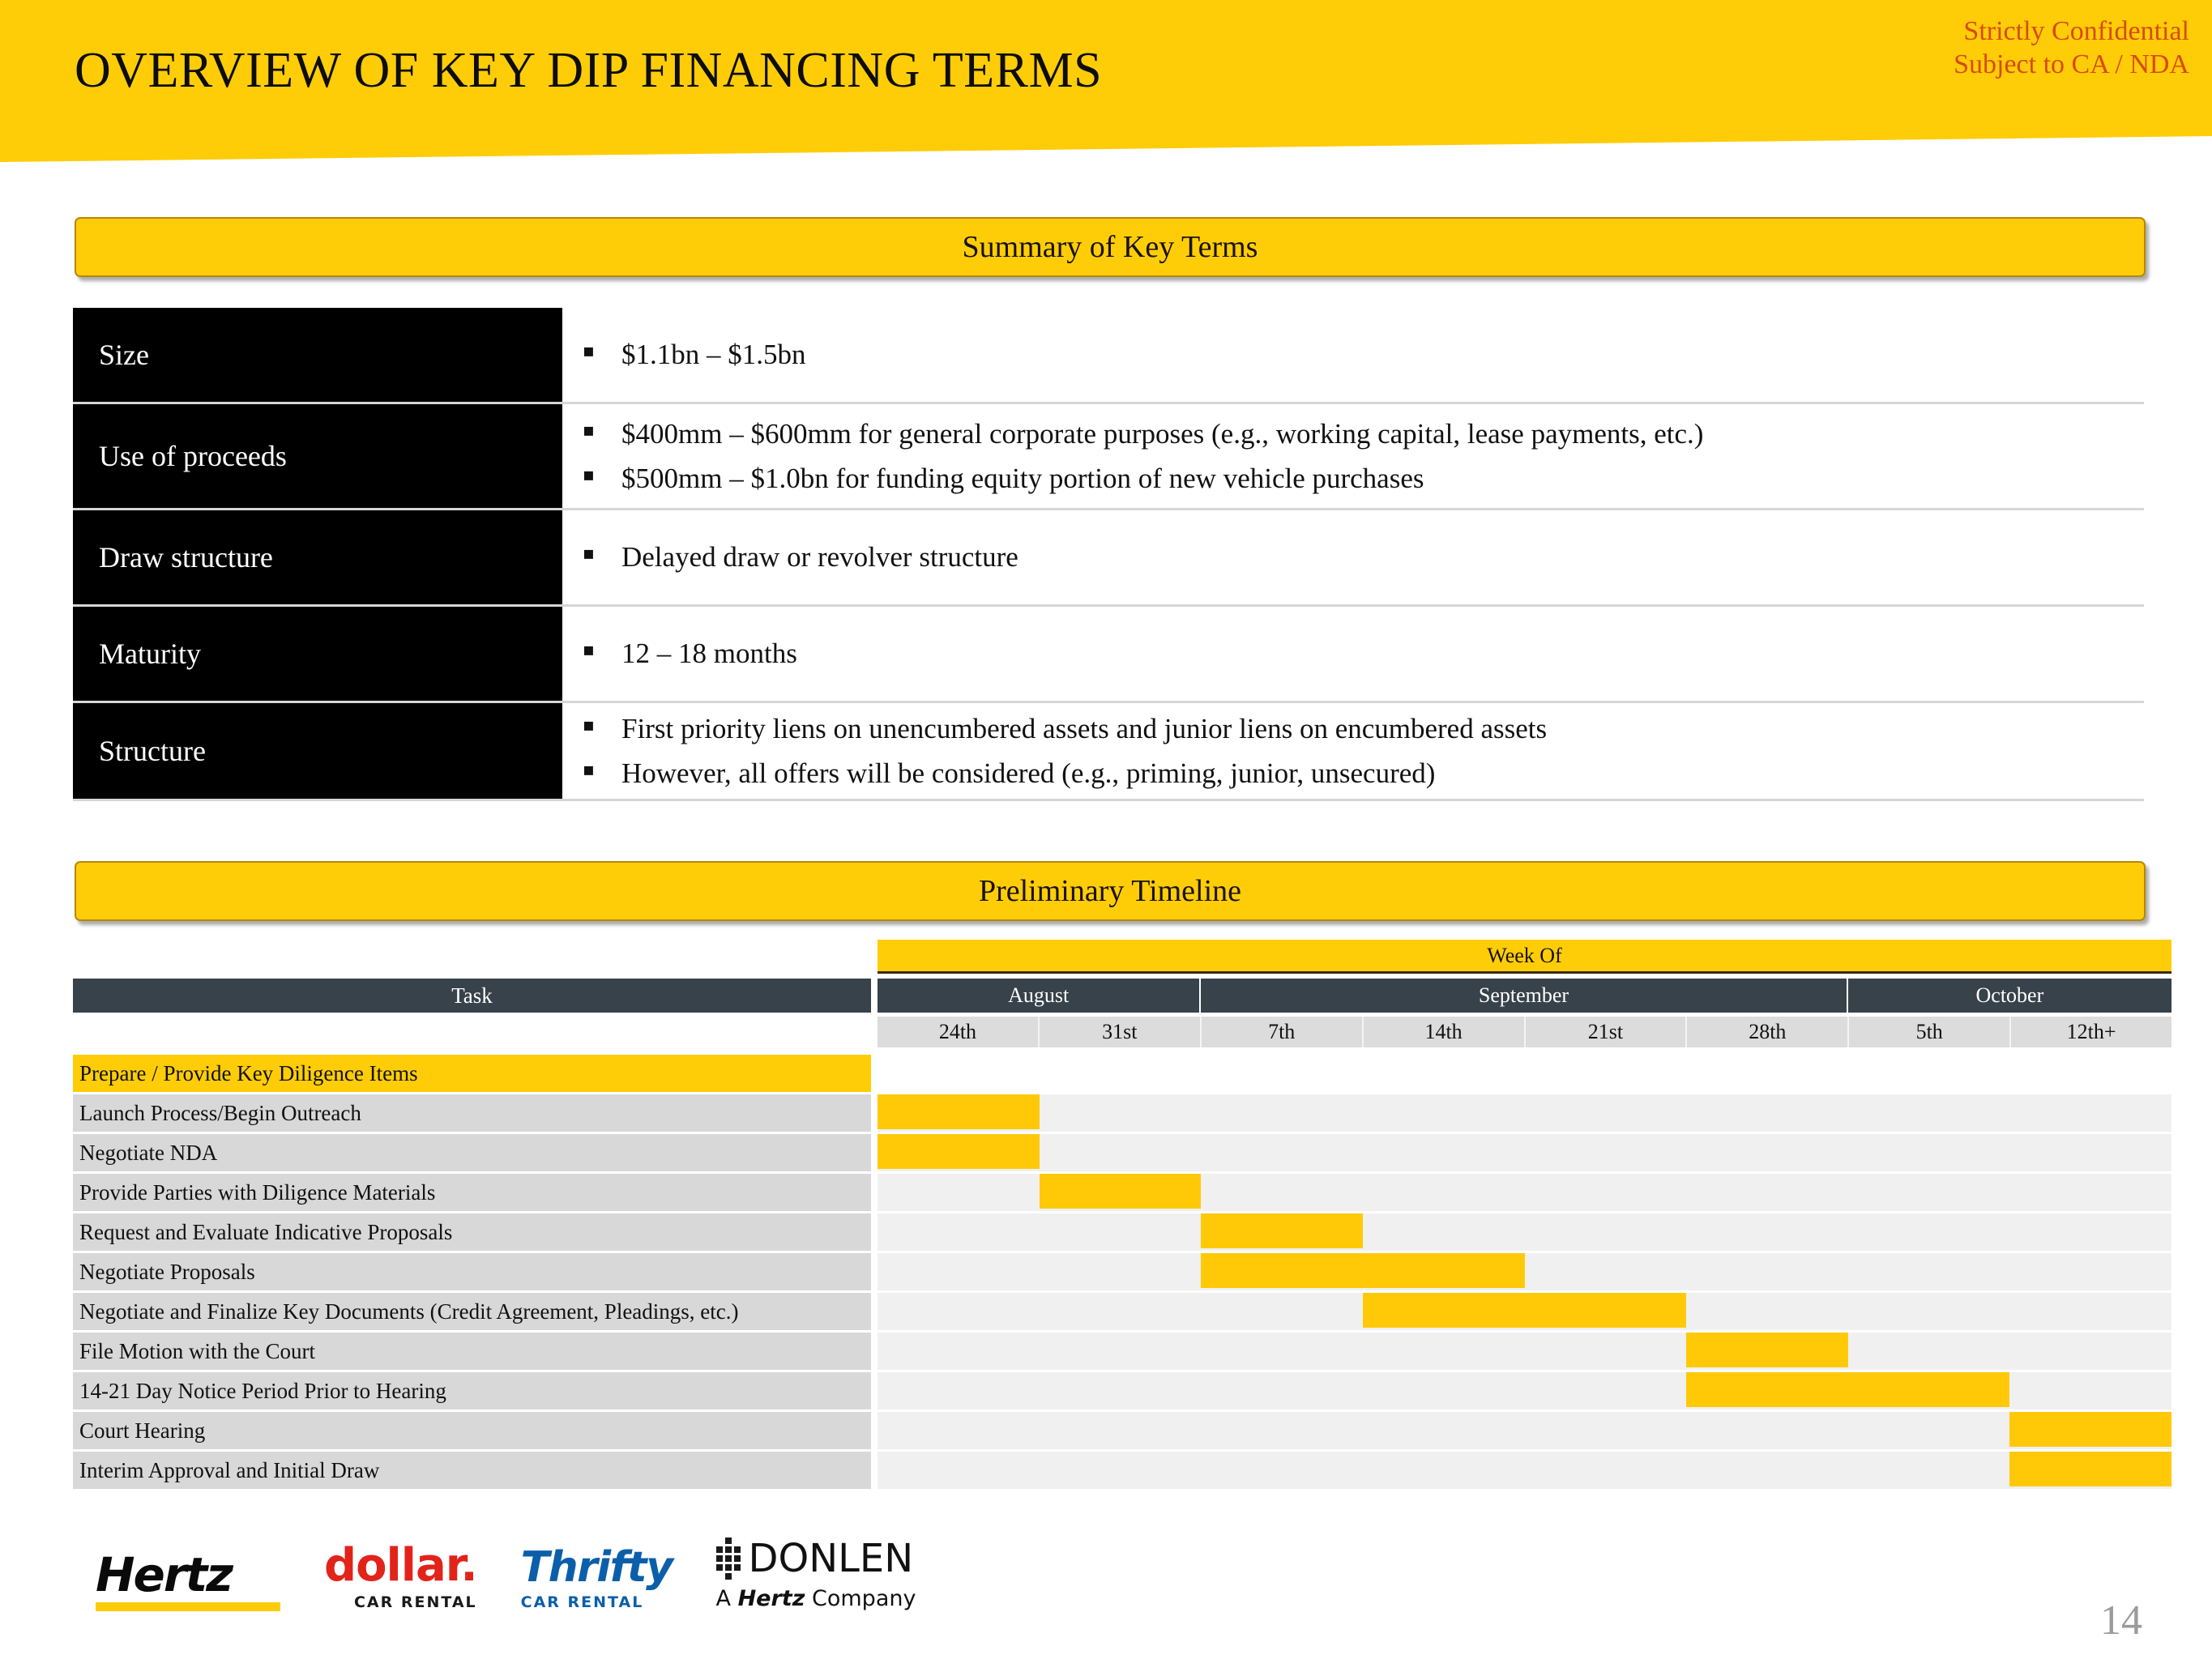  I want to click on hertz-logo: Hertz, so click(188, 1581).